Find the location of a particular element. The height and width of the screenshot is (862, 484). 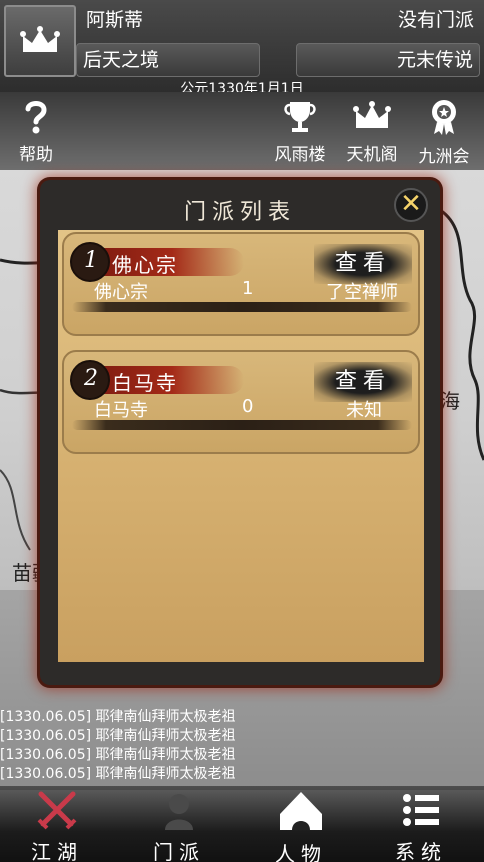

bottom-nav: 江湖 门派 人物 系统 is located at coordinates (242, 824).